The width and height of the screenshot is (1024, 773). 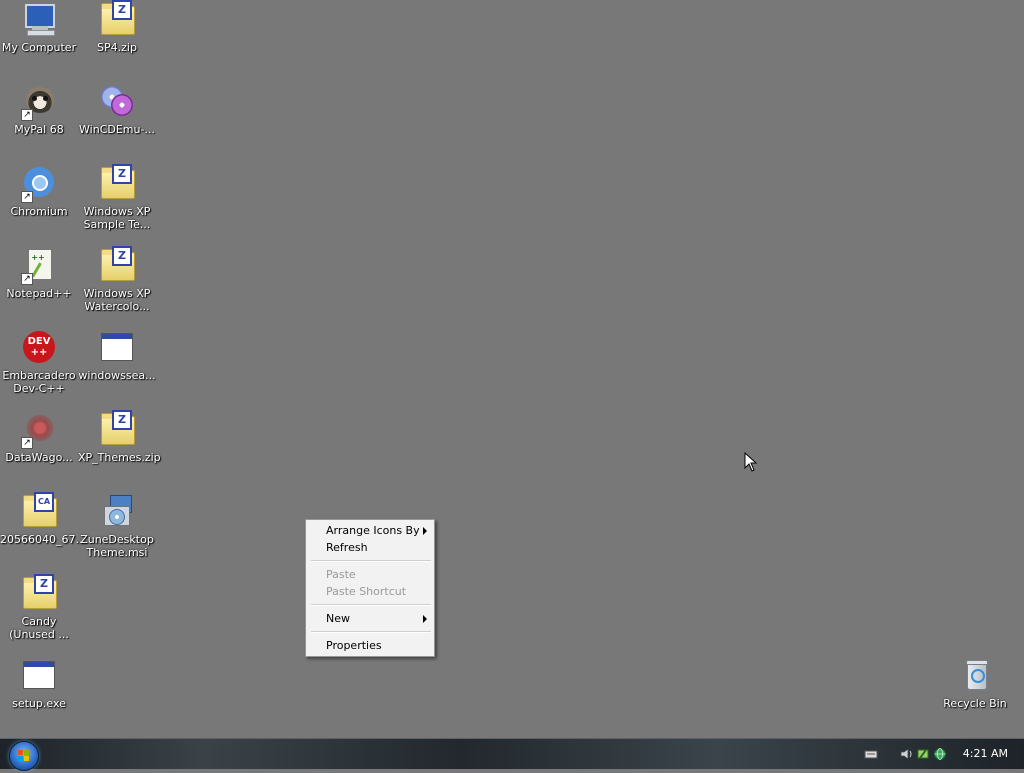 I want to click on icon-label: setup.exe, so click(x=39, y=703).